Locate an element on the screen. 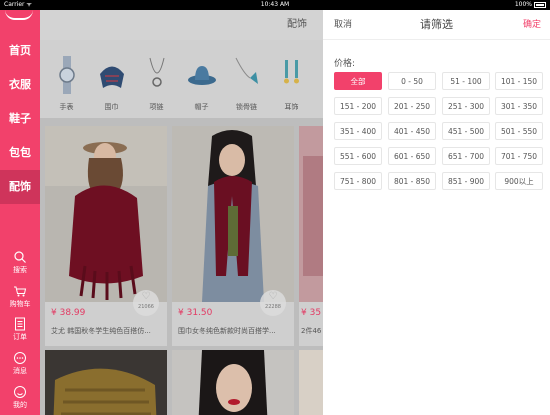 This screenshot has width=550, height=415. page-title: 配饰 is located at coordinates (297, 24).